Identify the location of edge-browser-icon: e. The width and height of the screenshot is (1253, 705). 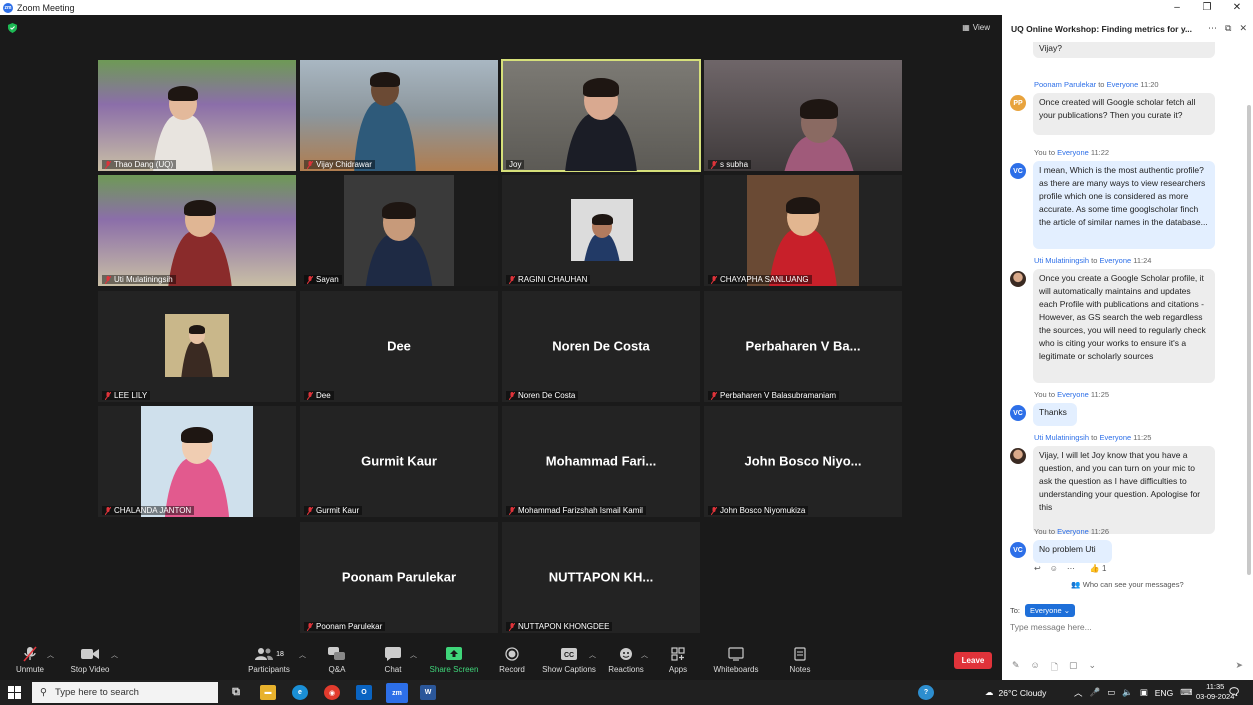
(300, 692).